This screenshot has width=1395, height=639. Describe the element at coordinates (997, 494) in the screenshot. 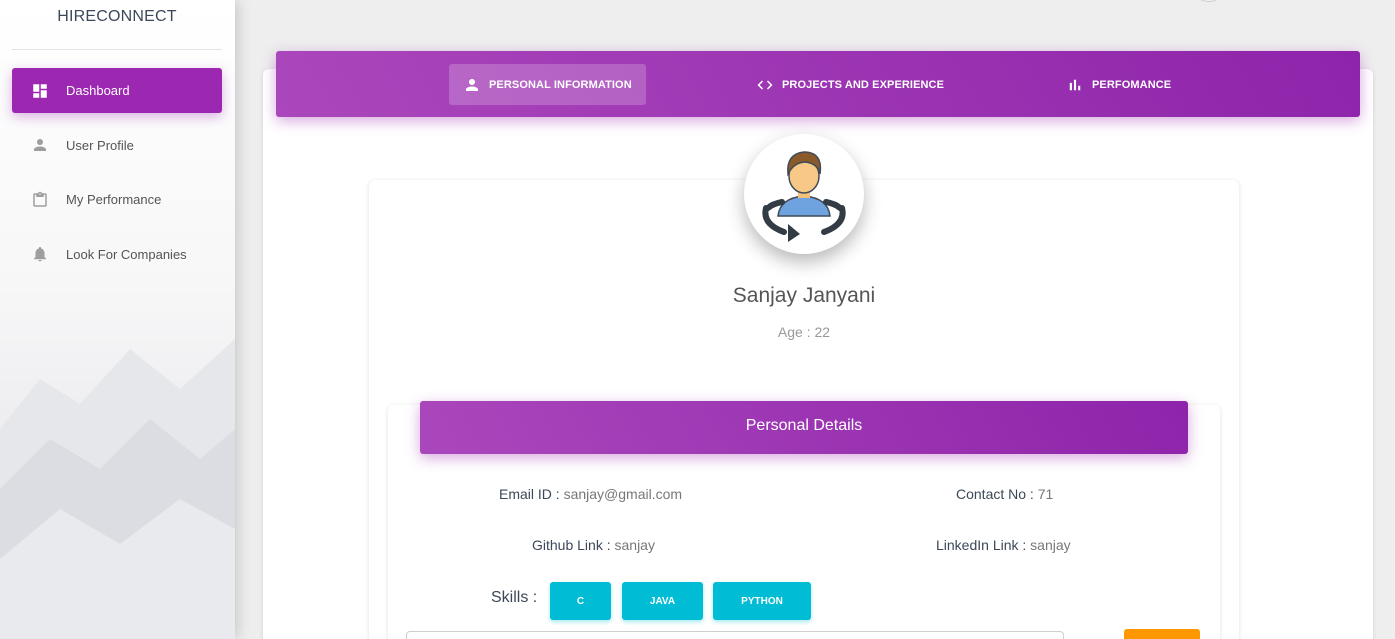

I see `contact-label: Contact No :` at that location.